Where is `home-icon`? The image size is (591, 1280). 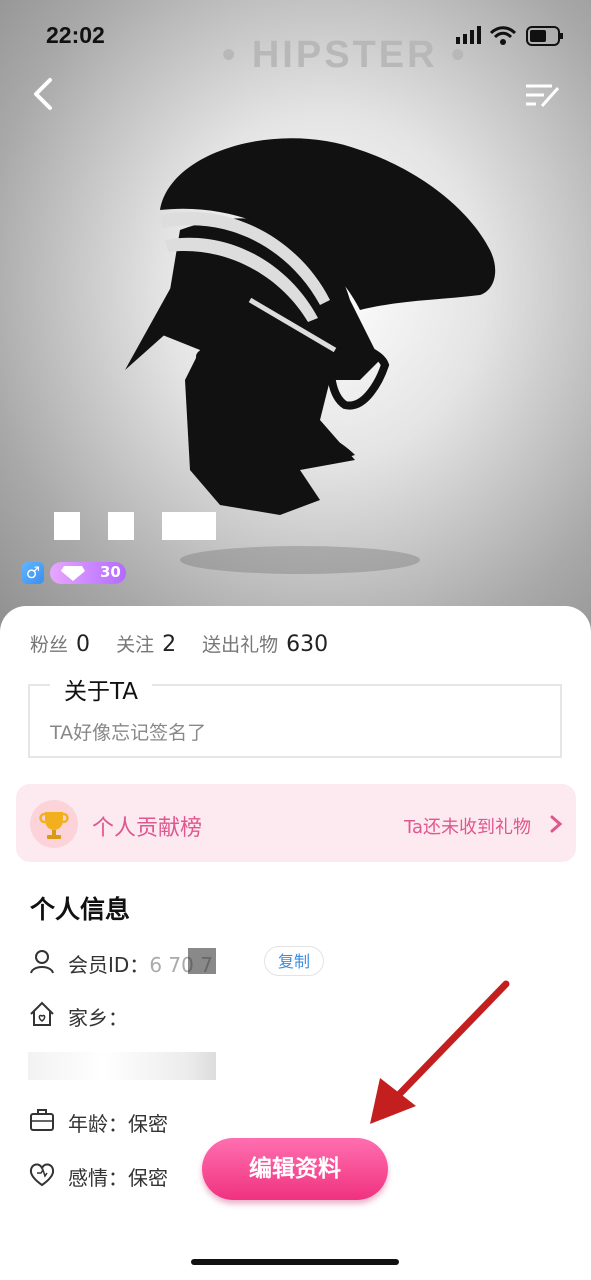
home-icon is located at coordinates (42, 1013).